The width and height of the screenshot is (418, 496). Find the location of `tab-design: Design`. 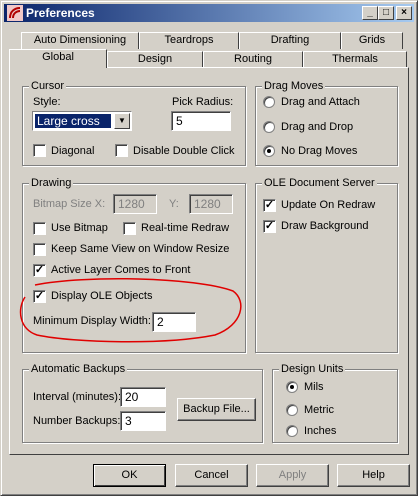

tab-design: Design is located at coordinates (155, 59).